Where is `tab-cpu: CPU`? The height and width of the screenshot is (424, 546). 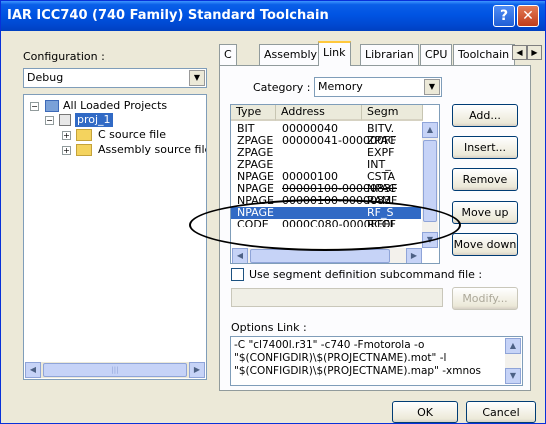
tab-cpu: CPU is located at coordinates (436, 54).